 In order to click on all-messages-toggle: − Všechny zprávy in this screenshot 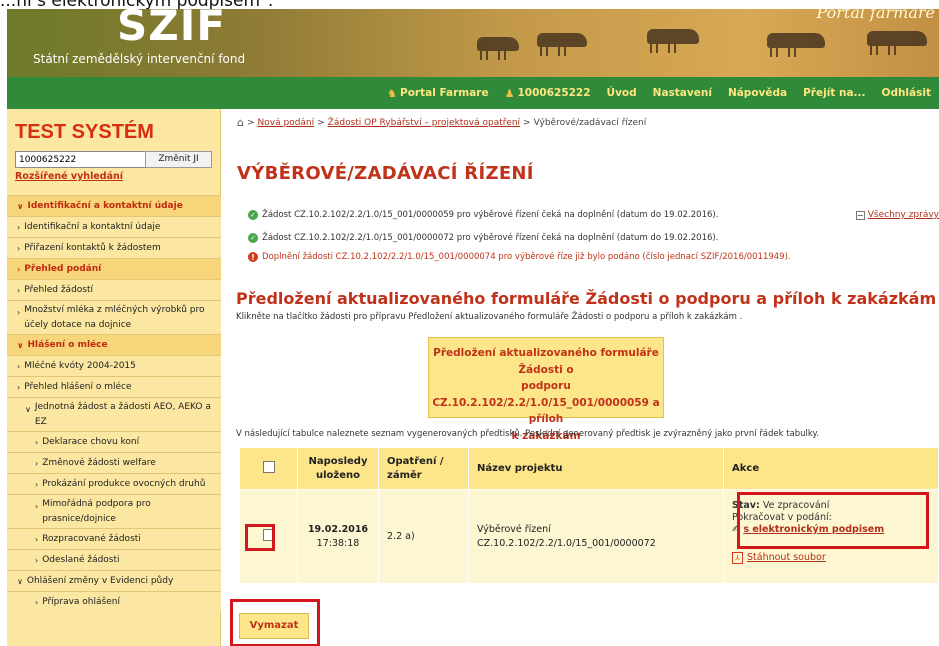, I will do `click(897, 215)`.